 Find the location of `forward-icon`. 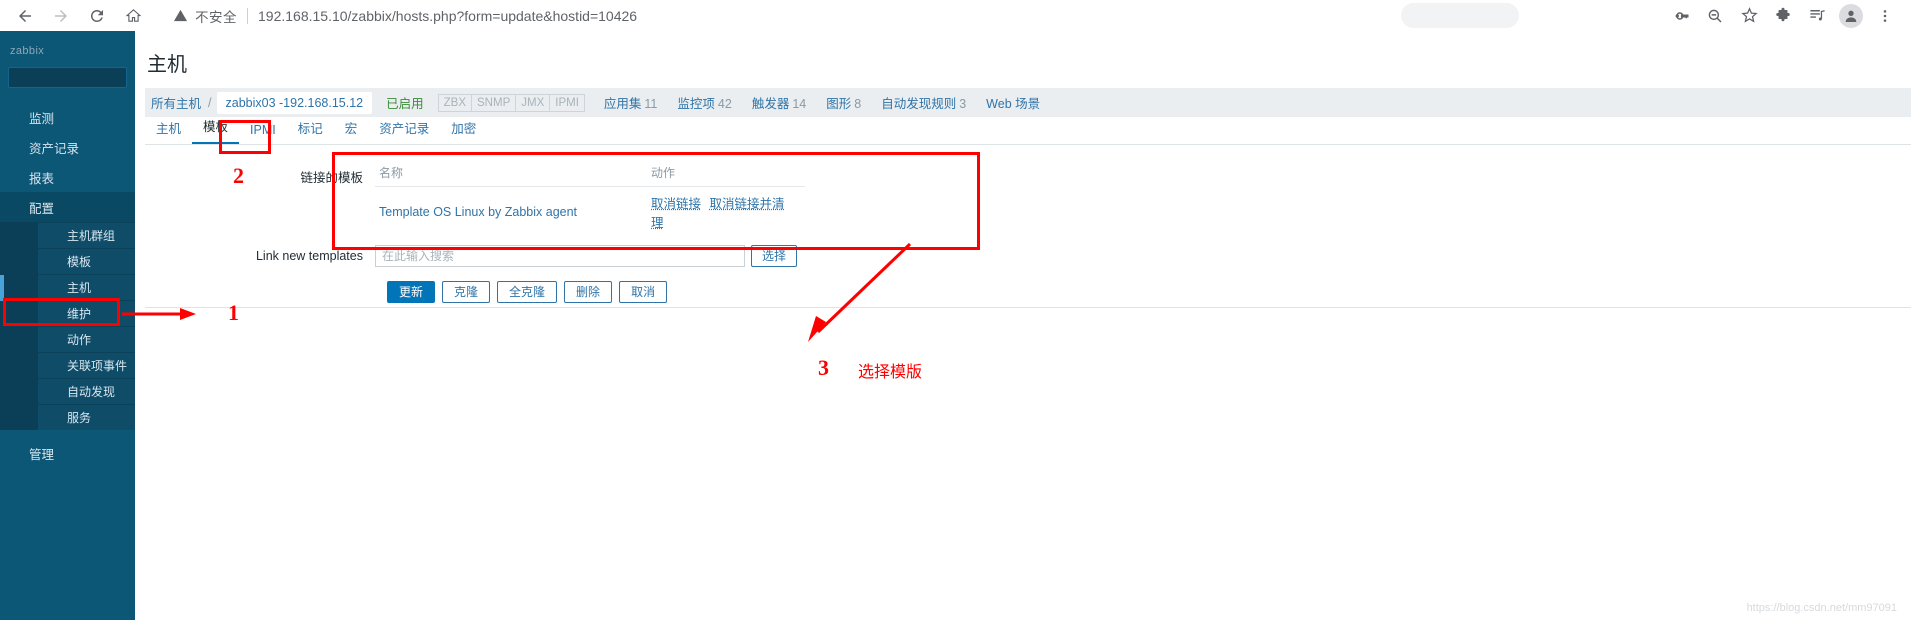

forward-icon is located at coordinates (61, 16).